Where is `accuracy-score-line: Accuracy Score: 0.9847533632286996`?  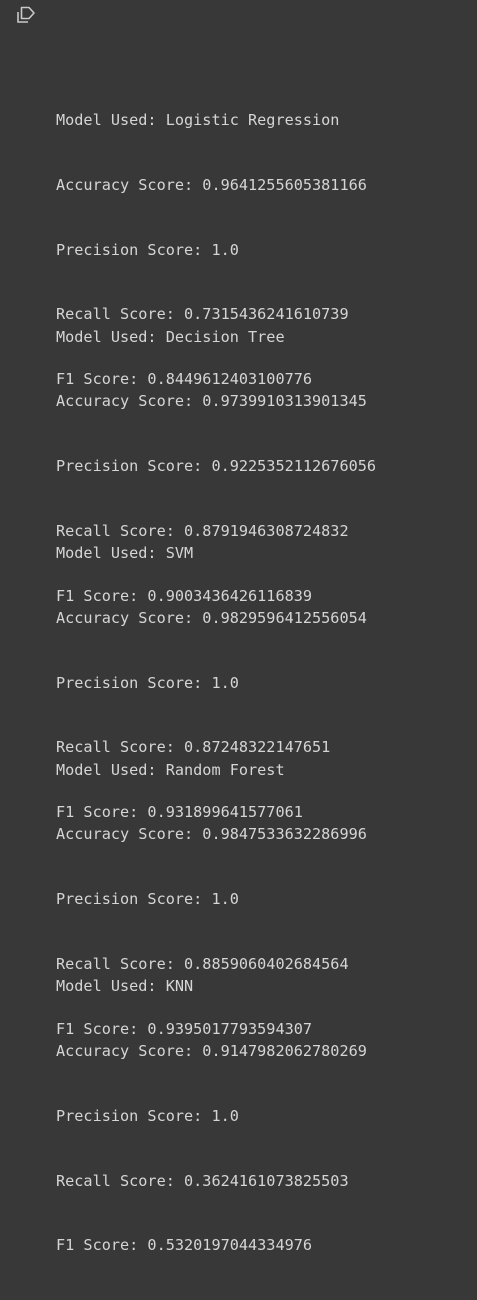 accuracy-score-line: Accuracy Score: 0.9847533632286996 is located at coordinates (211, 834).